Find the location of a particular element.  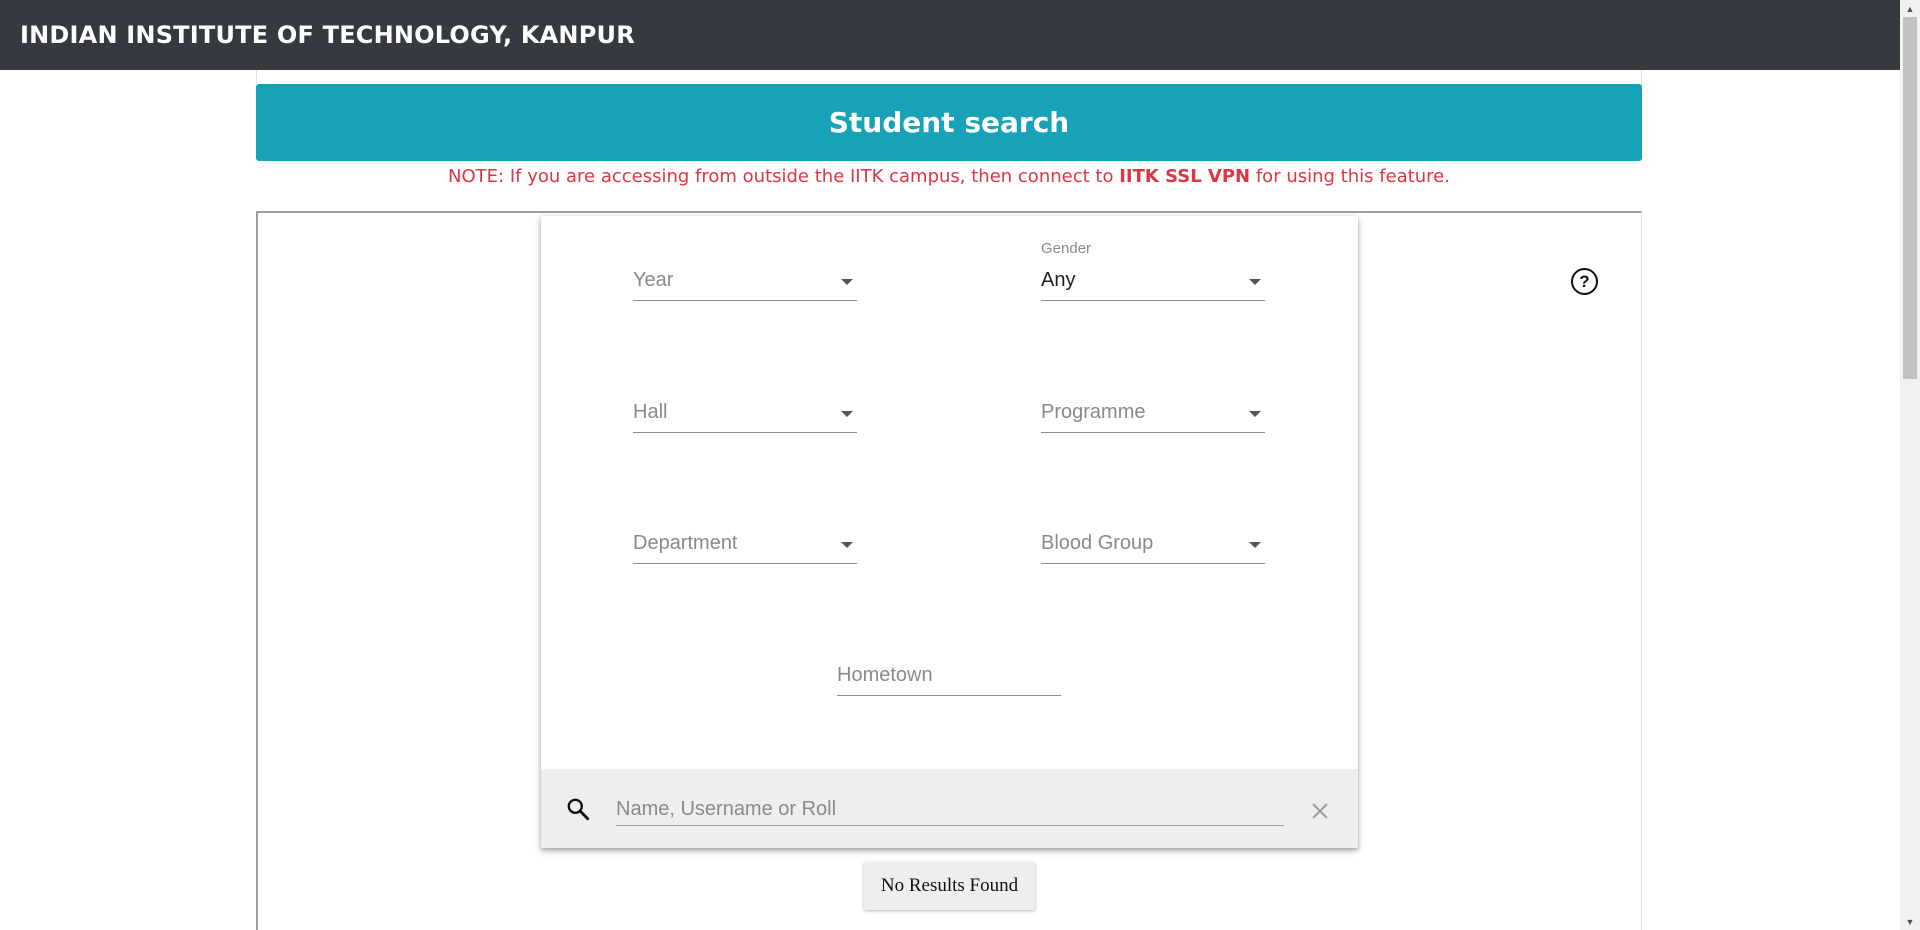

scroll-down-icon: ▼ is located at coordinates (1910, 921).